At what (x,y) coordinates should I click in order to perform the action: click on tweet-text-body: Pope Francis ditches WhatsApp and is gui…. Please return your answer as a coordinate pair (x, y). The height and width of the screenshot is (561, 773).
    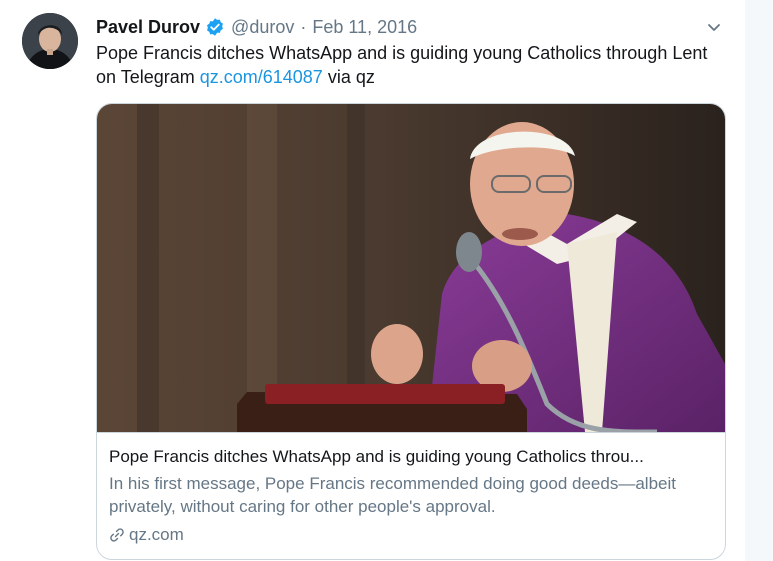
    Looking at the image, I should click on (402, 65).